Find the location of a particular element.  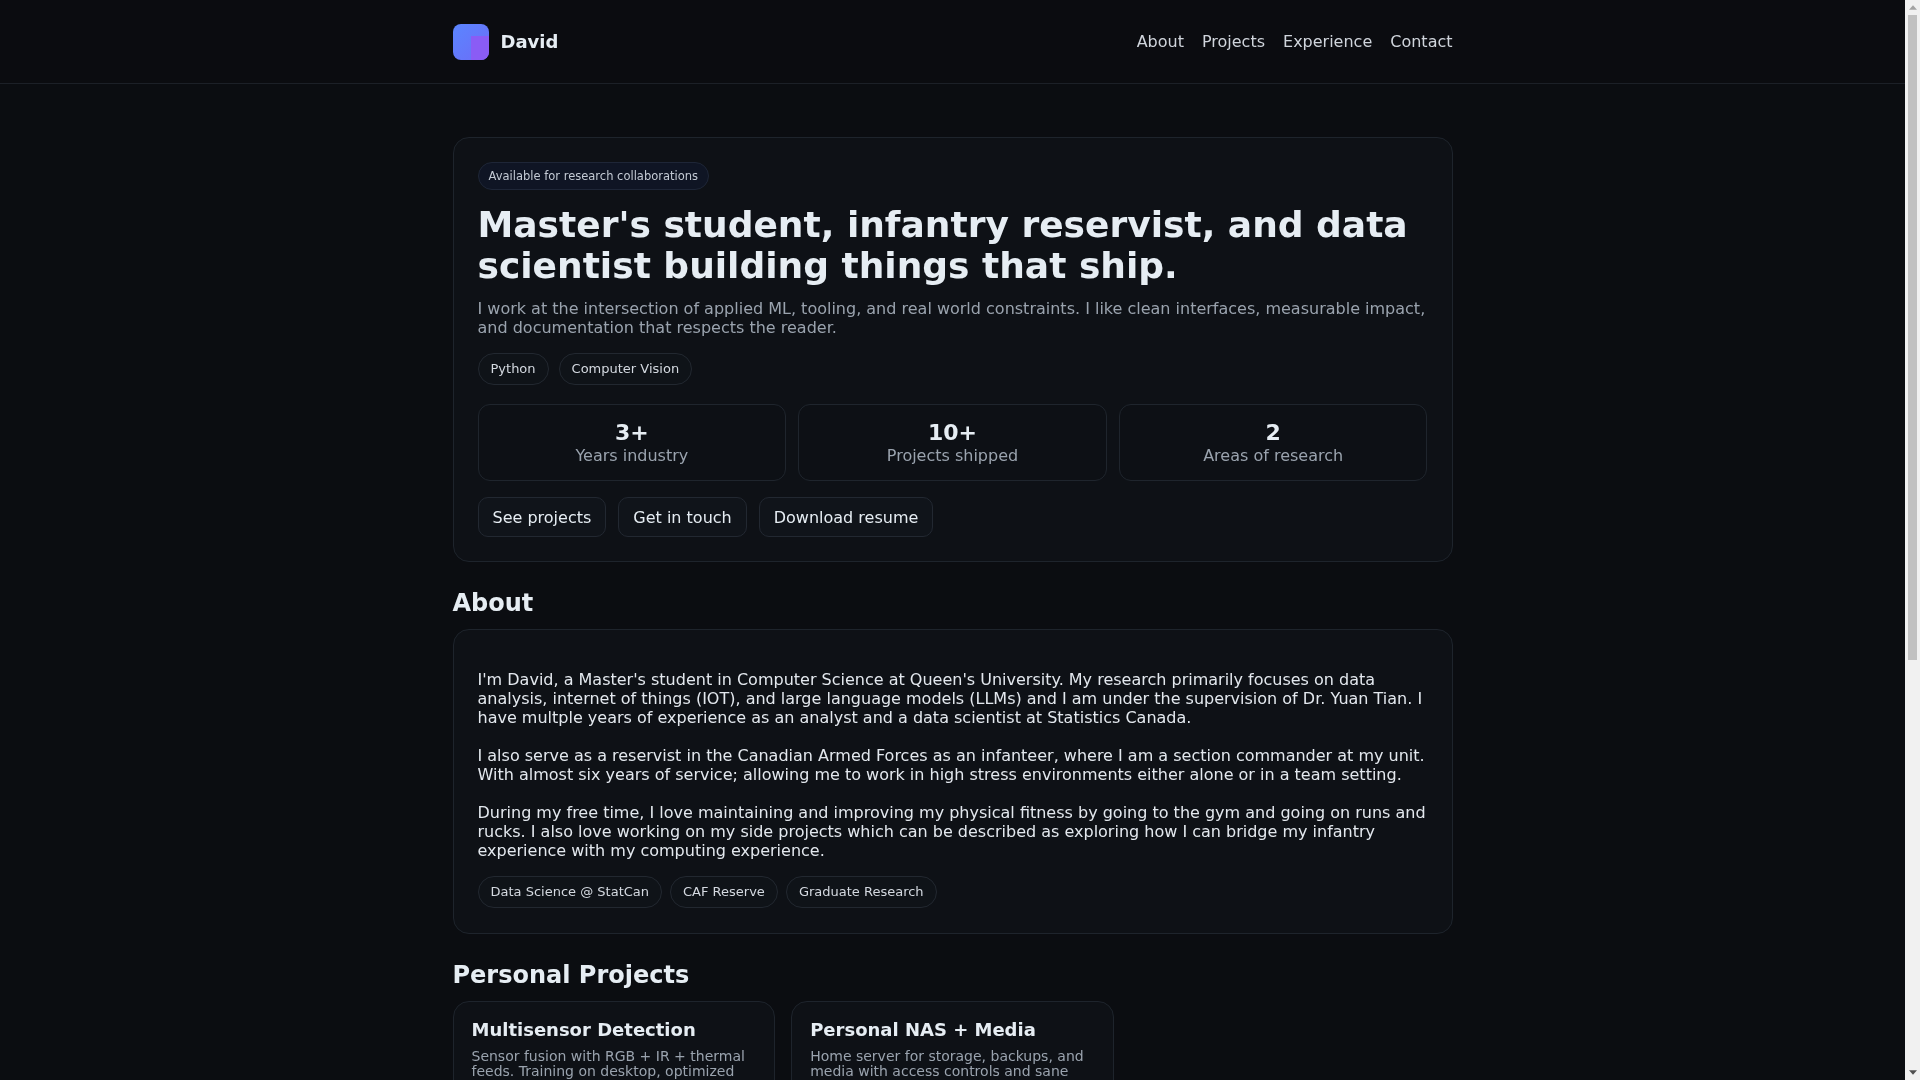

hero-intro: I work at the intersection of applied ML, tooling, and real world constraints. I like clean interfaces, measurable impact, and documentation that respects the reader. is located at coordinates (952, 318).